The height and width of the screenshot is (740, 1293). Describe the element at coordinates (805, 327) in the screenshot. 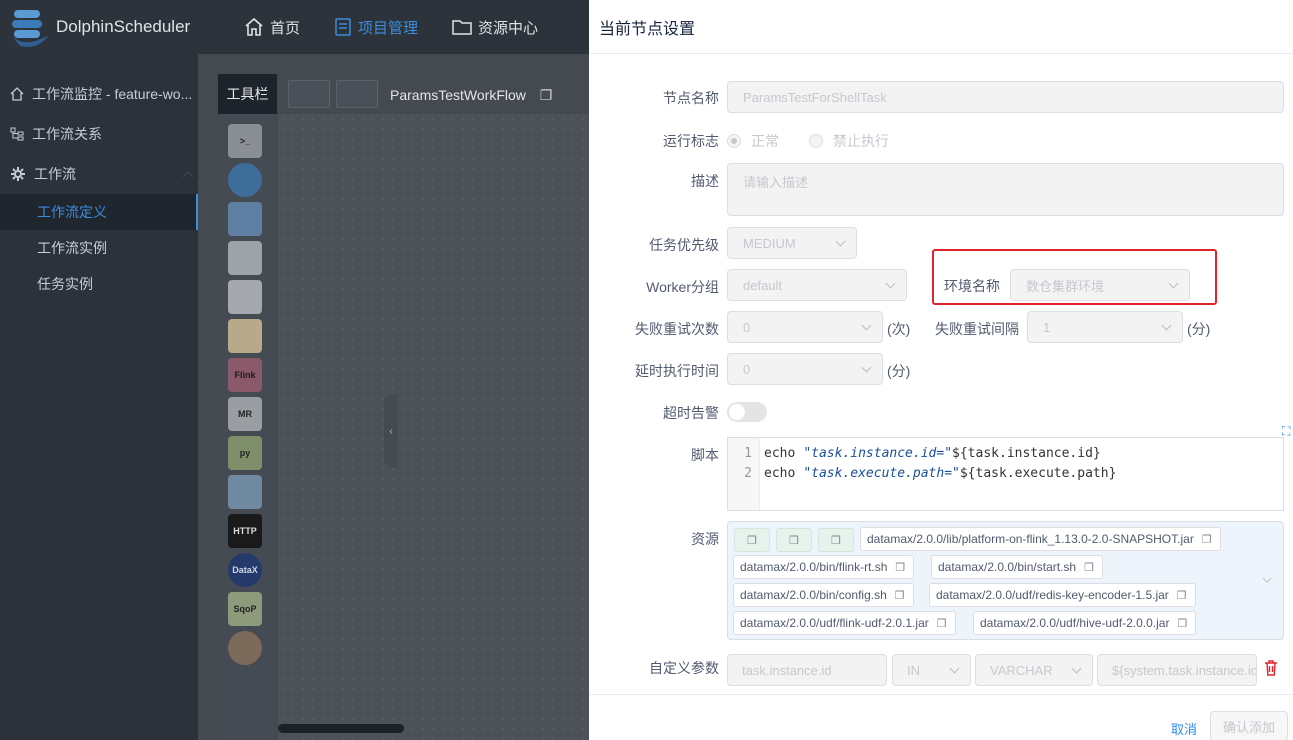

I see `retry-times-select: 0` at that location.